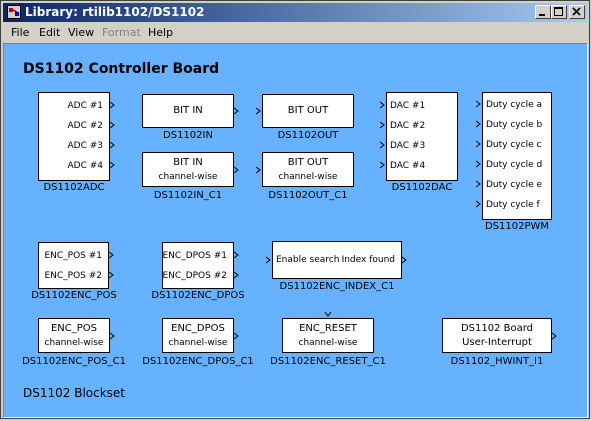 The height and width of the screenshot is (421, 592). Describe the element at coordinates (328, 328) in the screenshot. I see `block-label: ENC_RESET` at that location.